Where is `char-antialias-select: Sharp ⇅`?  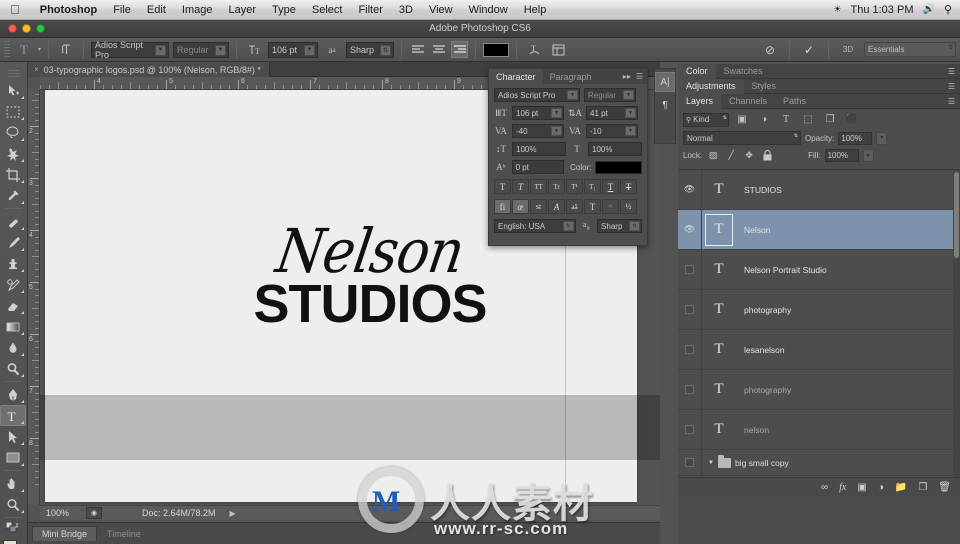
char-antialias-select: Sharp ⇅ is located at coordinates (620, 226).